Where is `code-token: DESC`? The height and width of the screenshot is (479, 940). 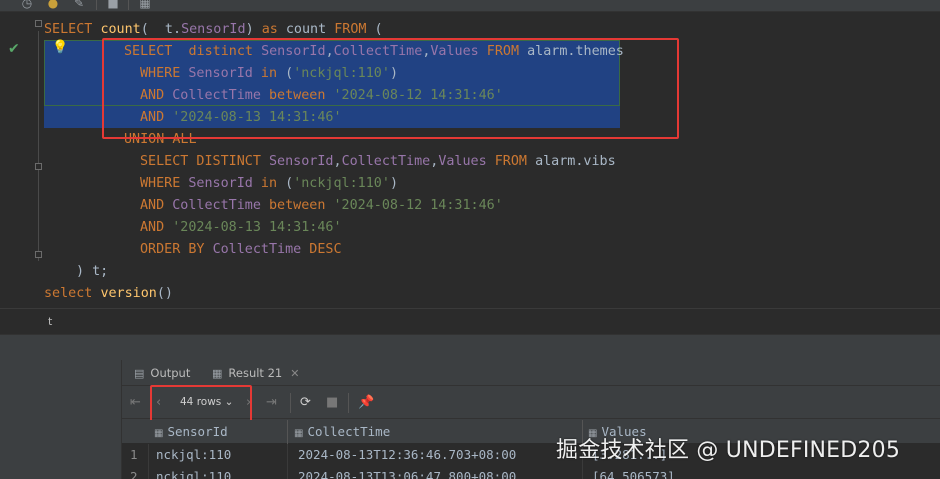 code-token: DESC is located at coordinates (321, 249).